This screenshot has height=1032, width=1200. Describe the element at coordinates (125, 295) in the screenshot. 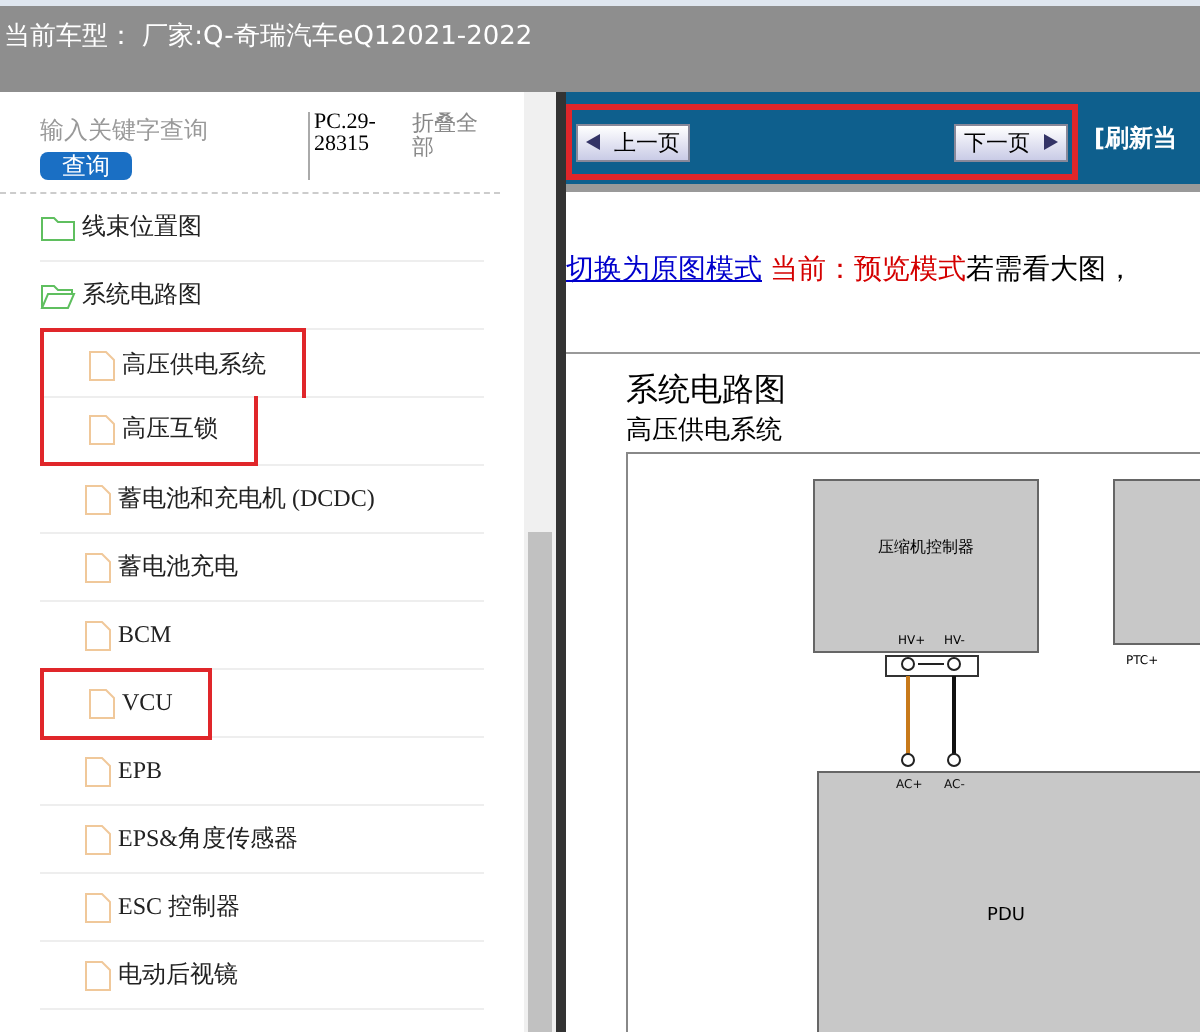

I see `tree-item: 系统电路图` at that location.